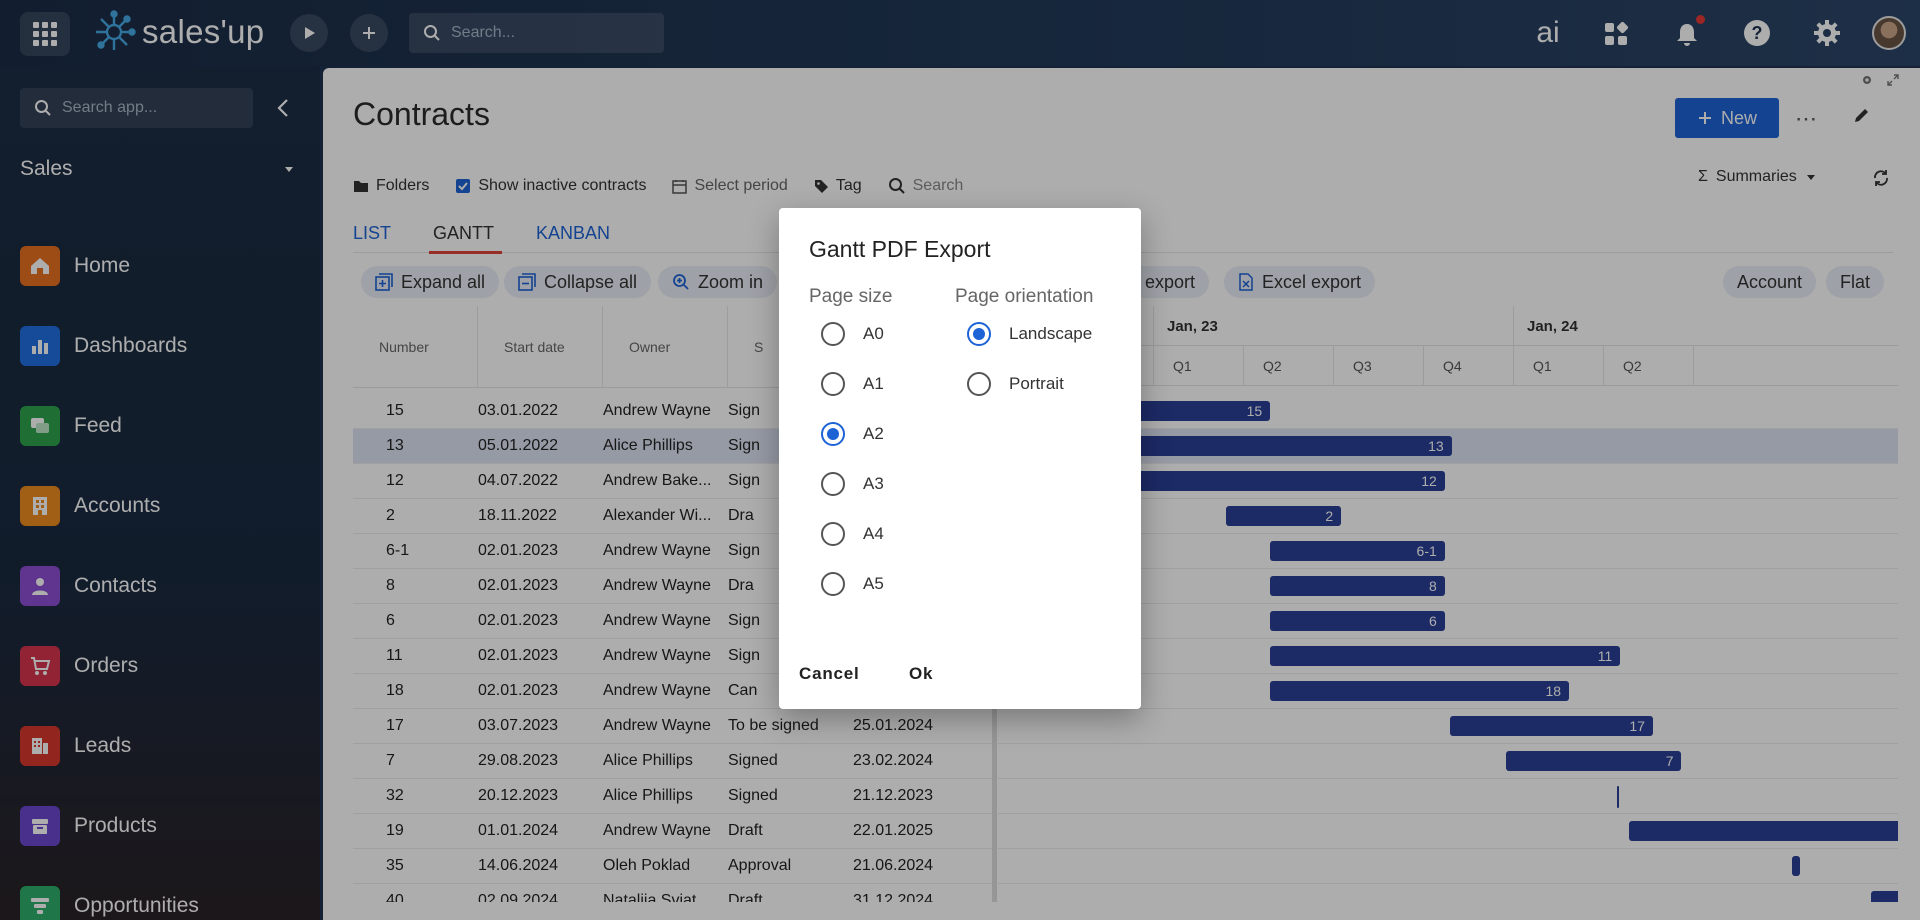 The height and width of the screenshot is (920, 1920). I want to click on radio-label: A5, so click(873, 583).